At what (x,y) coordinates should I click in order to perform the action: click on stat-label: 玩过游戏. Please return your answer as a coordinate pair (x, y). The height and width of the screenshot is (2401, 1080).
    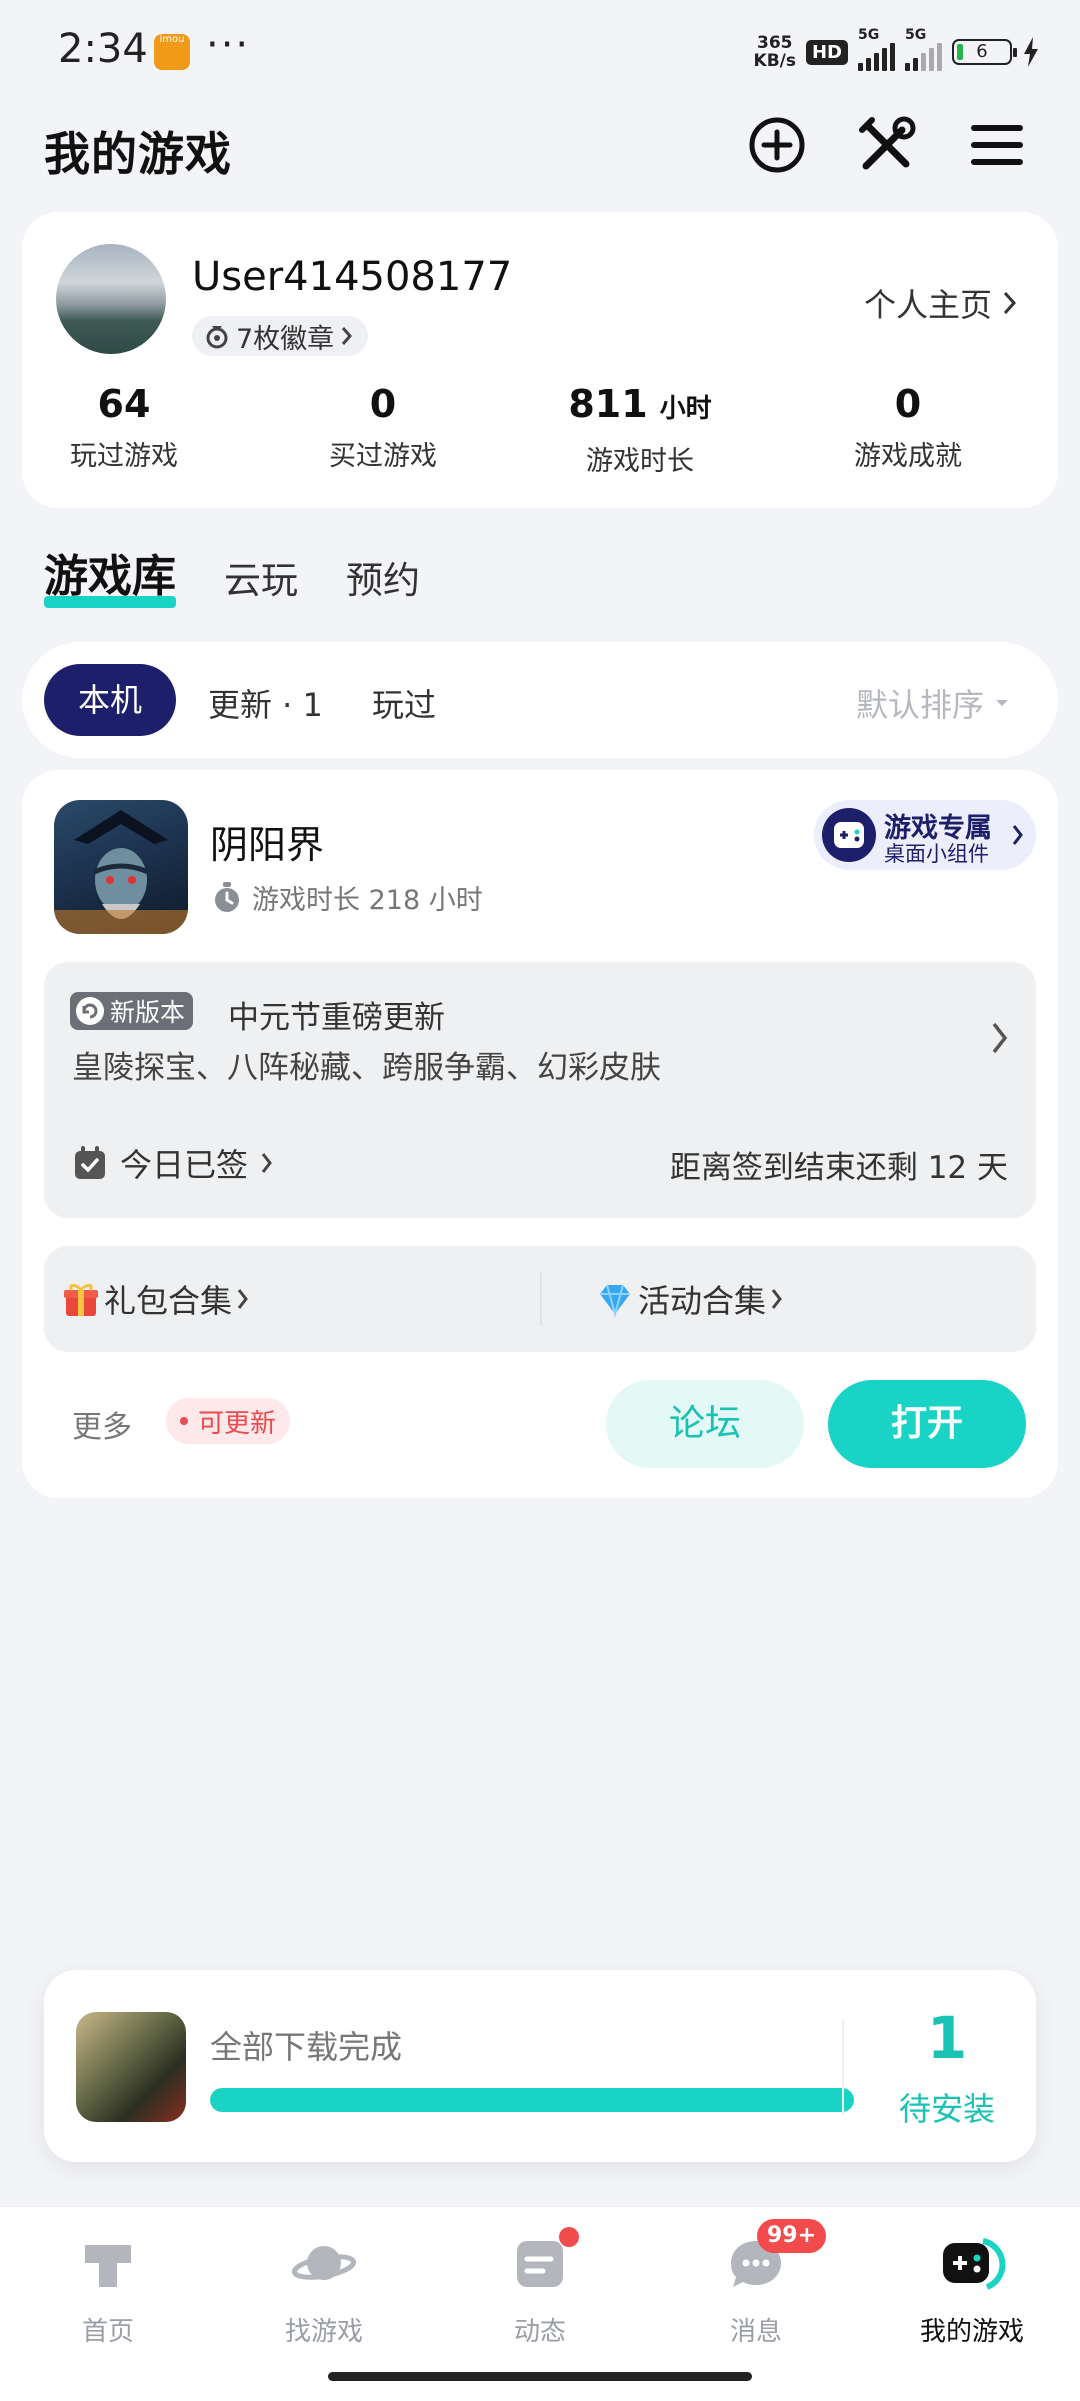
    Looking at the image, I should click on (124, 456).